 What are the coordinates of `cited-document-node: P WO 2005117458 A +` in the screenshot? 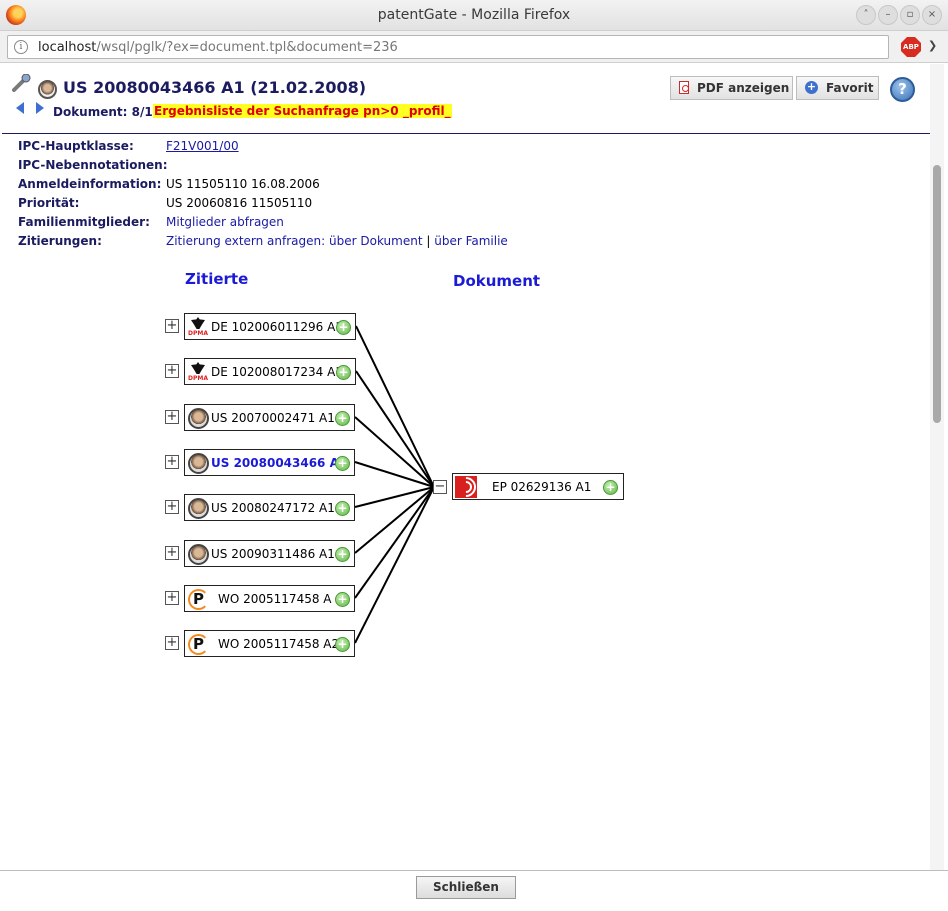 It's located at (269, 598).